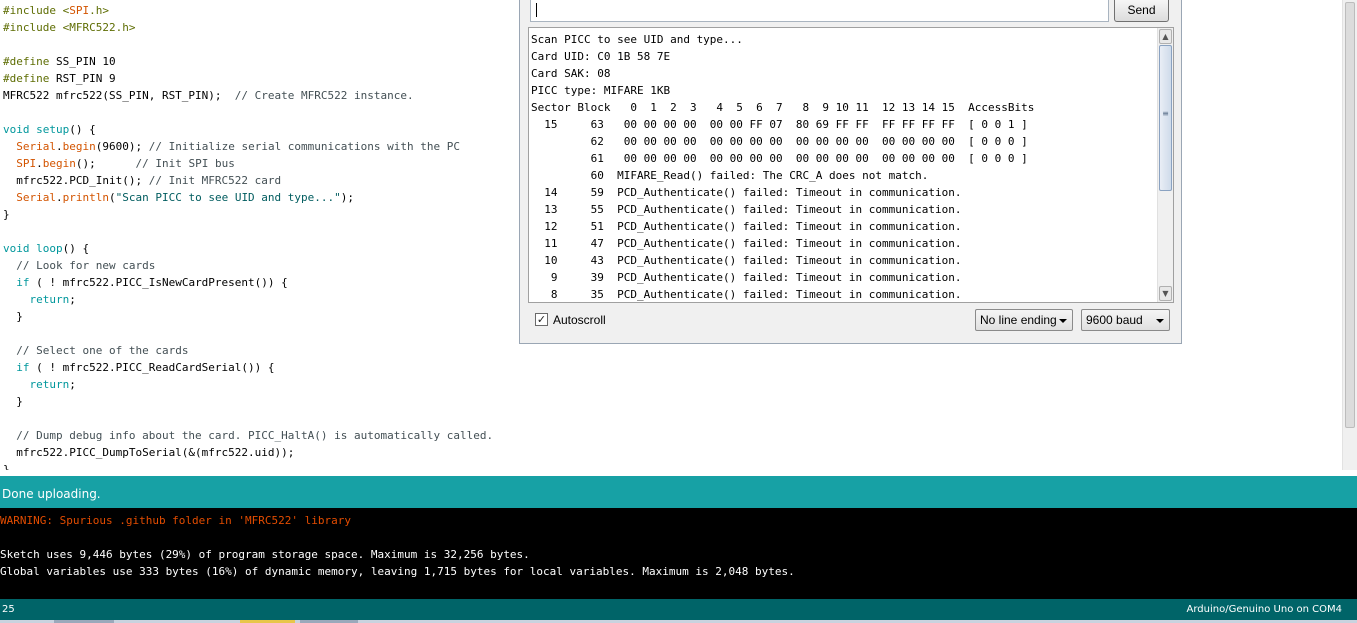 This screenshot has width=1357, height=623. I want to click on code-token: mfrc522.PCD_Init();, so click(76, 180).